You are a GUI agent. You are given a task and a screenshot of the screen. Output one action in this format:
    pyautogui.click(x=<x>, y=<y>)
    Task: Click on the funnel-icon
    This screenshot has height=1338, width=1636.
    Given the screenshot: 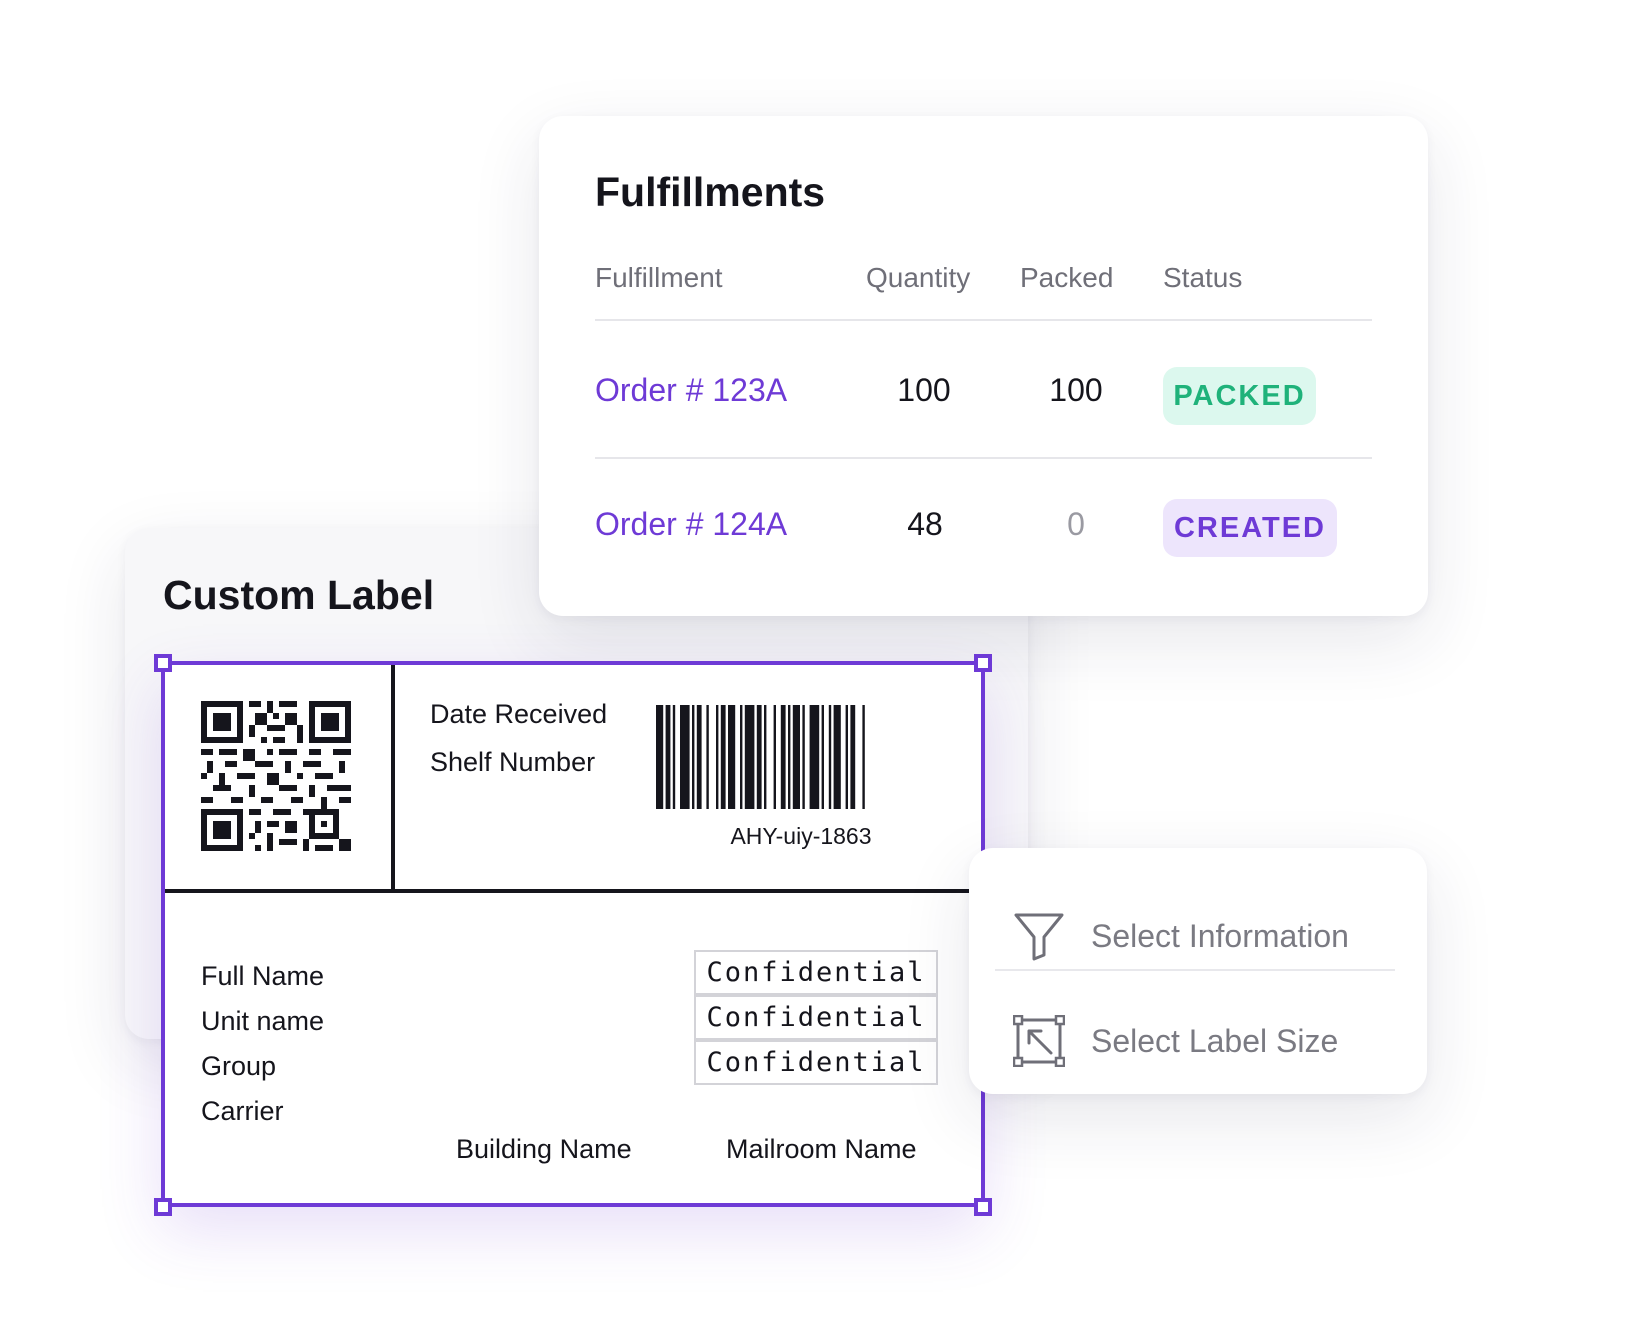 What is the action you would take?
    pyautogui.click(x=1039, y=937)
    